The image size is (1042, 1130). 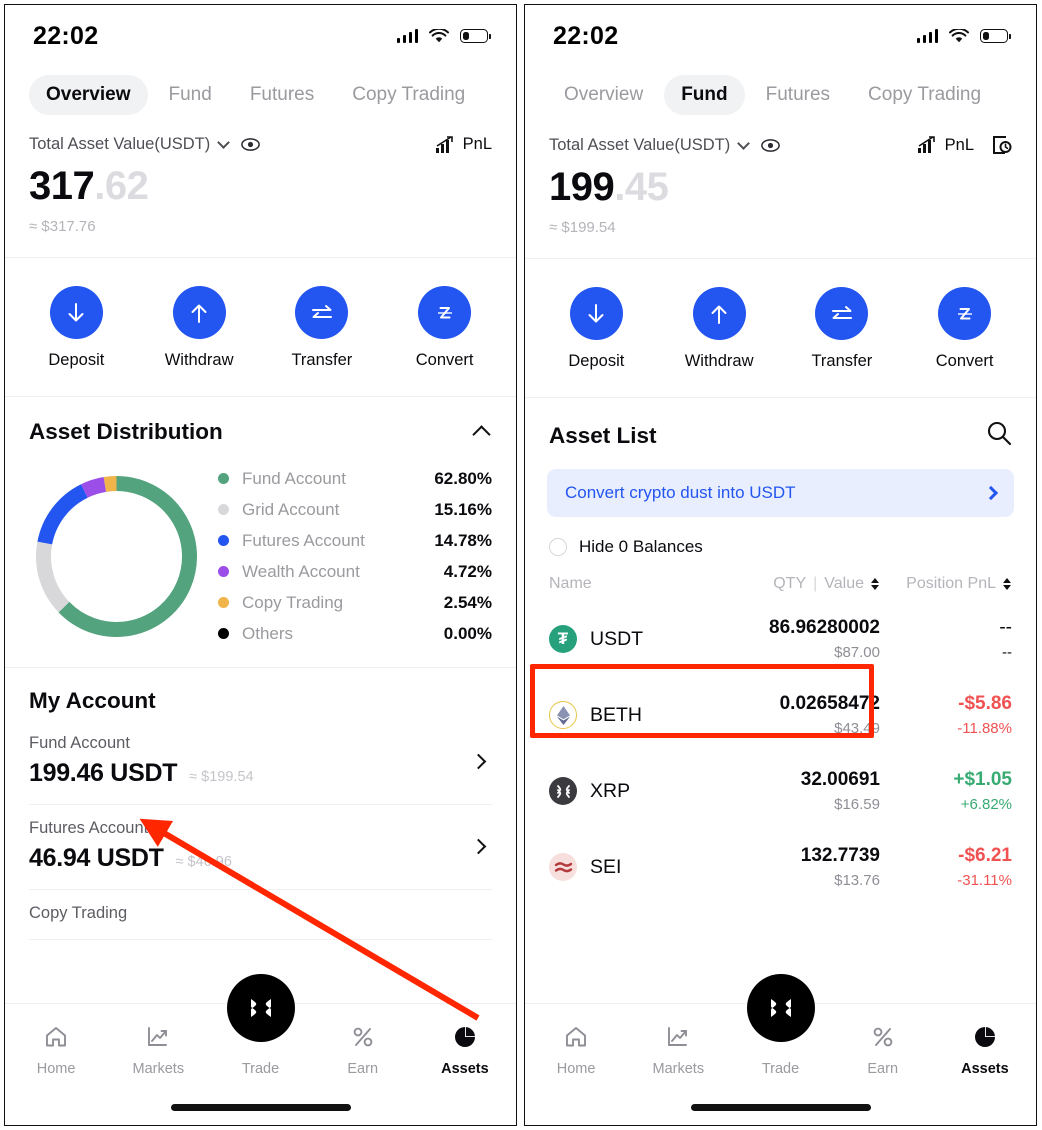 What do you see at coordinates (62, 186) in the screenshot?
I see `total-amount-integer: 317` at bounding box center [62, 186].